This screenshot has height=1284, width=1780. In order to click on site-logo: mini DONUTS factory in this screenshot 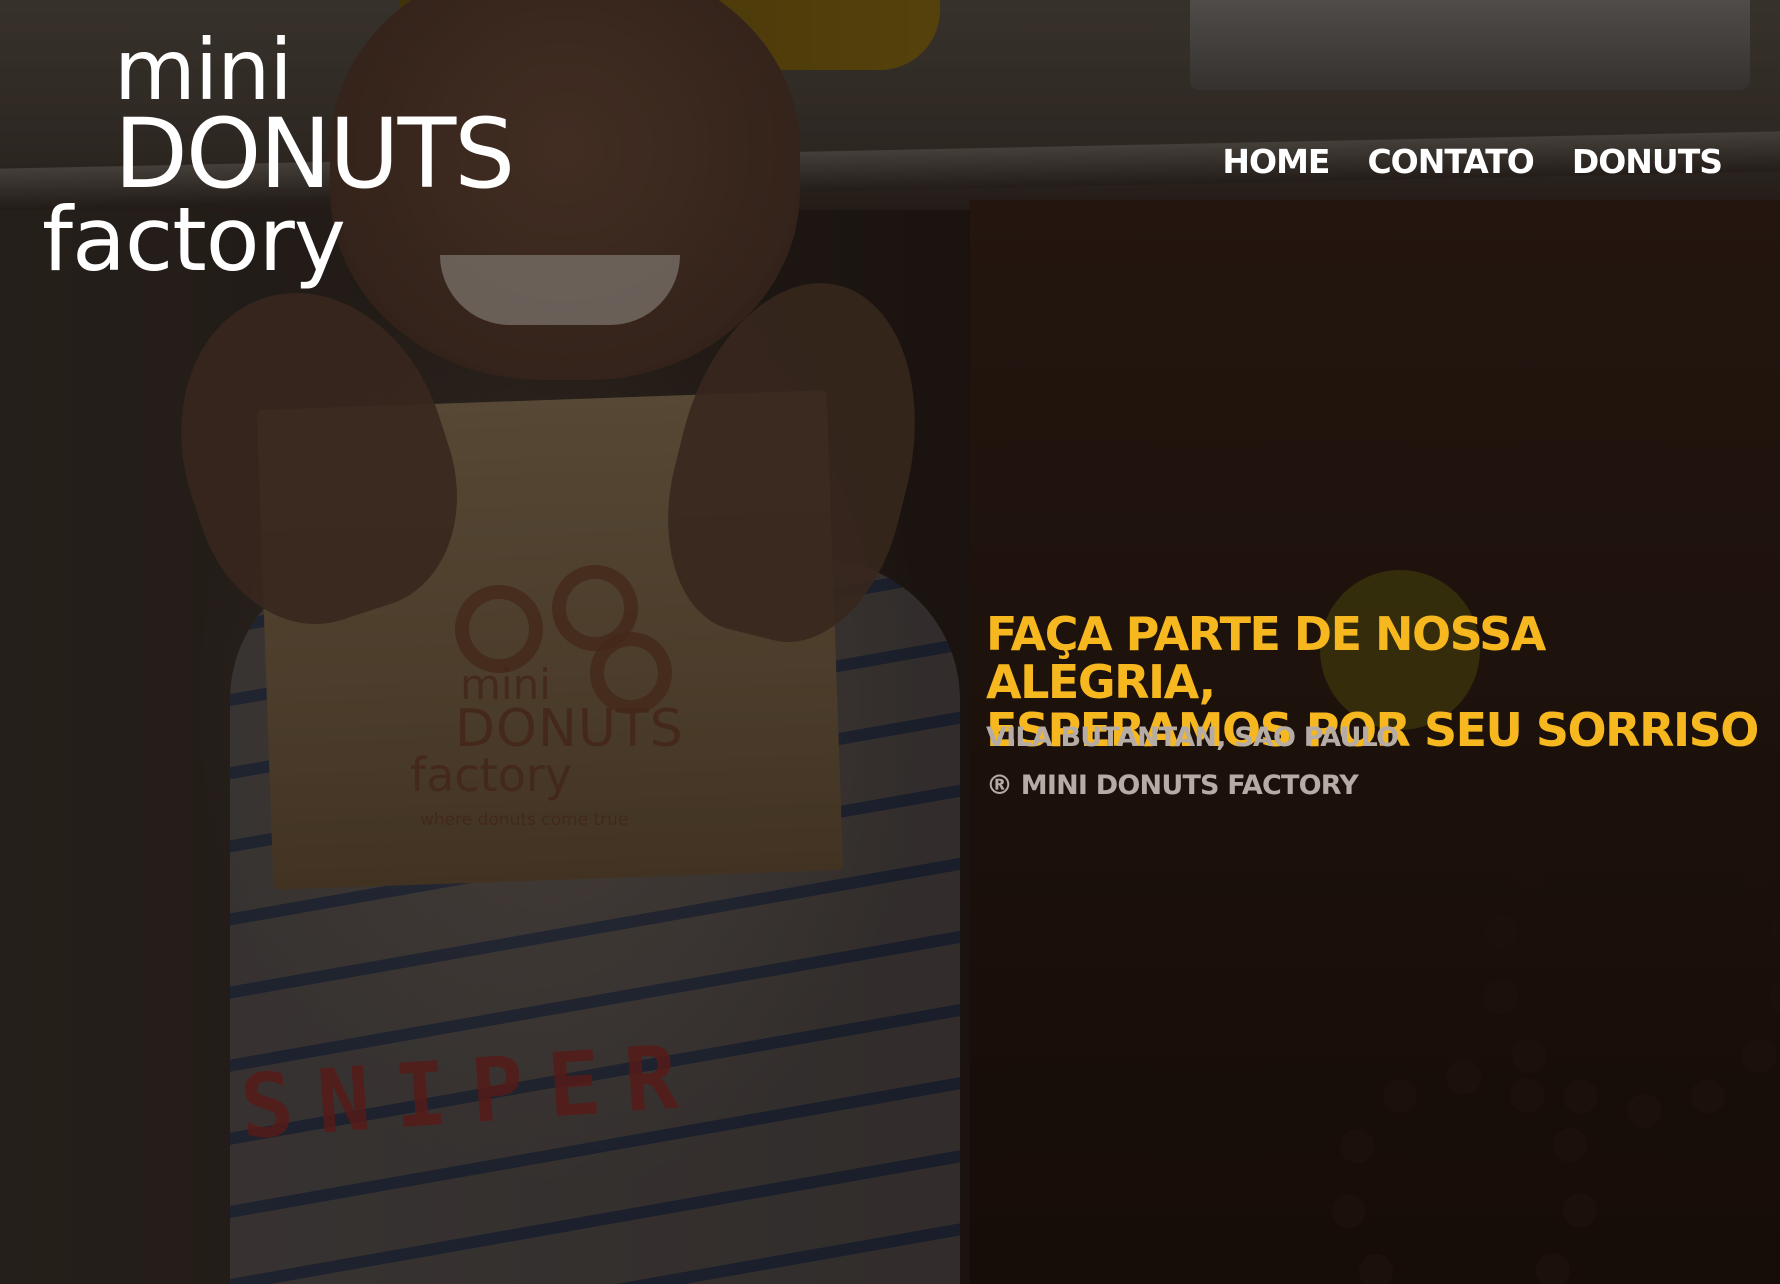, I will do `click(278, 156)`.